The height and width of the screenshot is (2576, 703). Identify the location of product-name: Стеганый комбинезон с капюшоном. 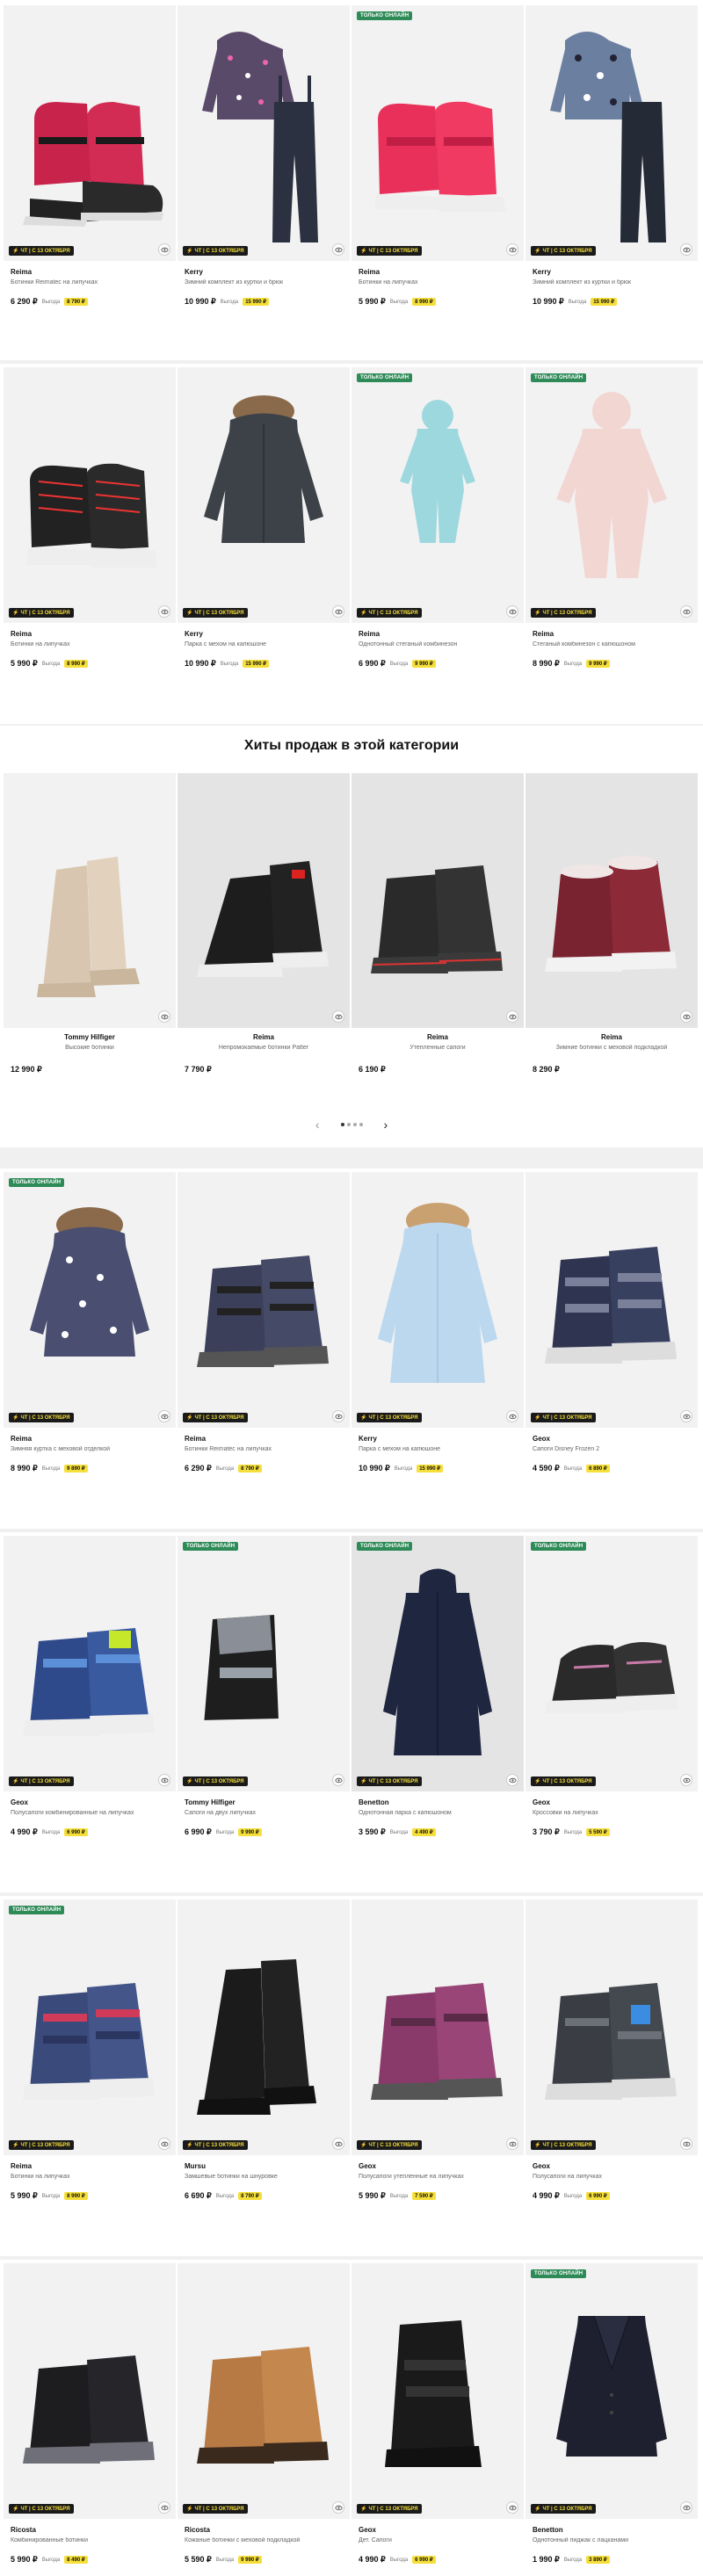
(612, 644).